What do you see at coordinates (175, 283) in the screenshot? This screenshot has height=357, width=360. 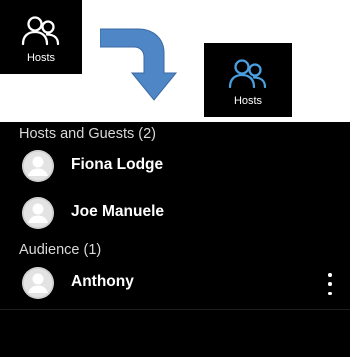 I see `participant-row: Anthony` at bounding box center [175, 283].